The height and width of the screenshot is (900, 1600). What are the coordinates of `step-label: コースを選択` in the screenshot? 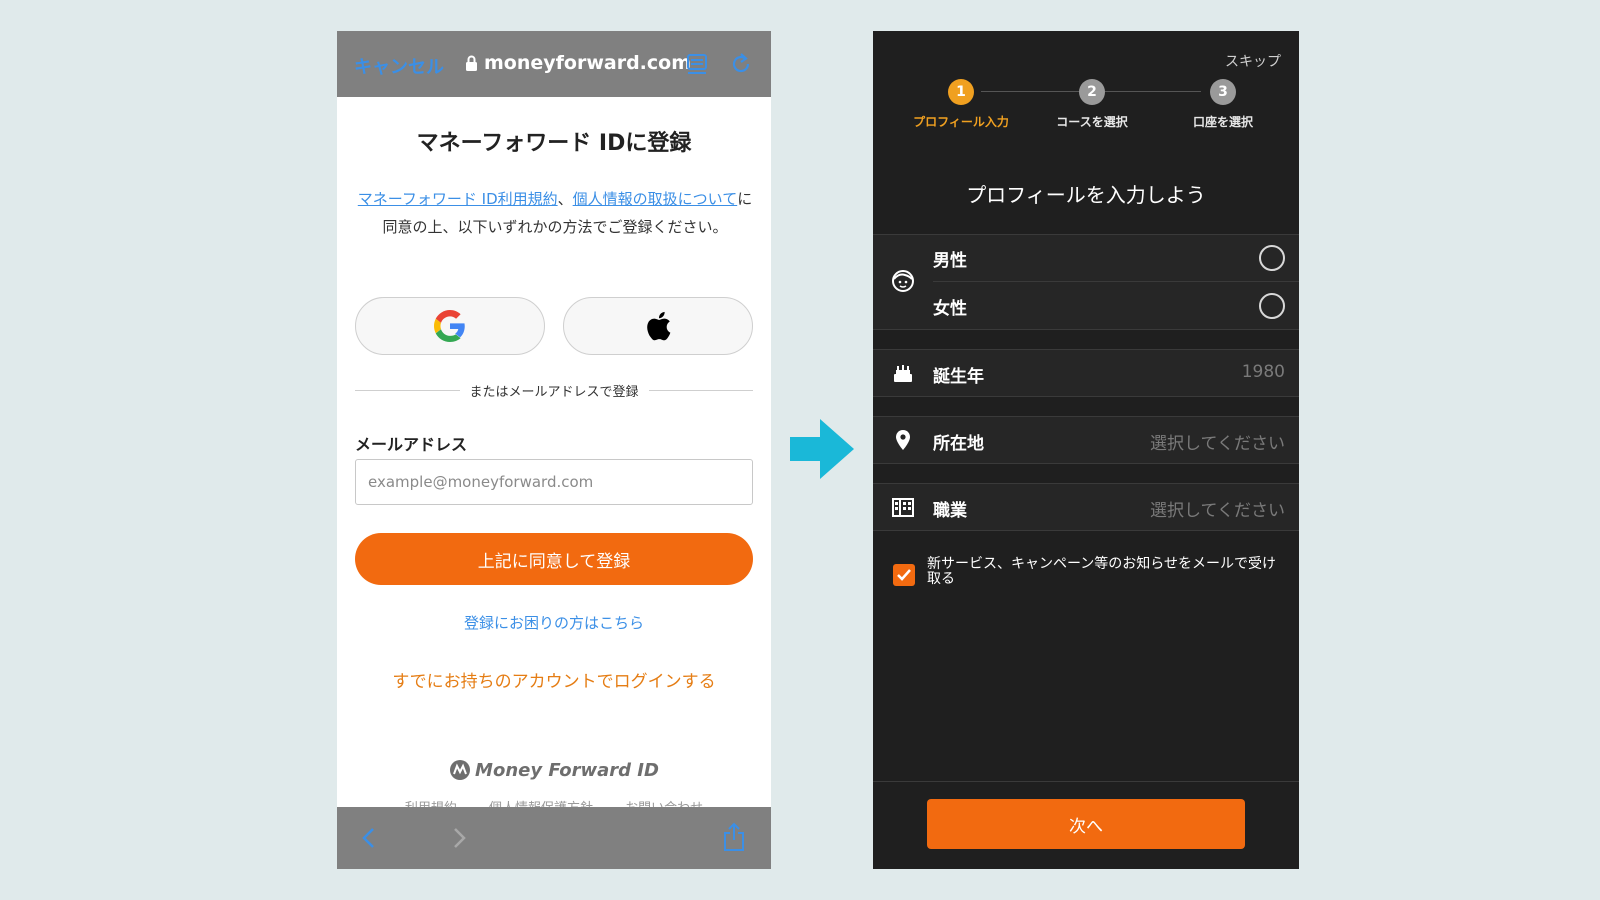 It's located at (1092, 122).